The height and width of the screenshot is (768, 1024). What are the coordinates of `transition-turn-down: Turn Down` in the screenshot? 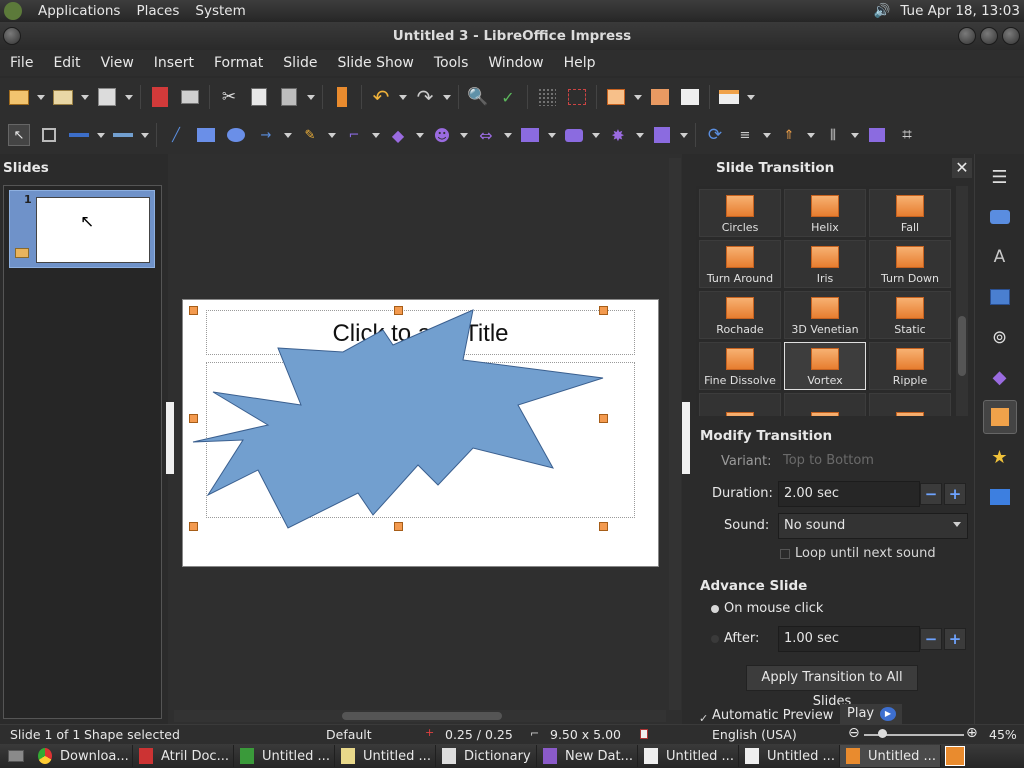 It's located at (910, 264).